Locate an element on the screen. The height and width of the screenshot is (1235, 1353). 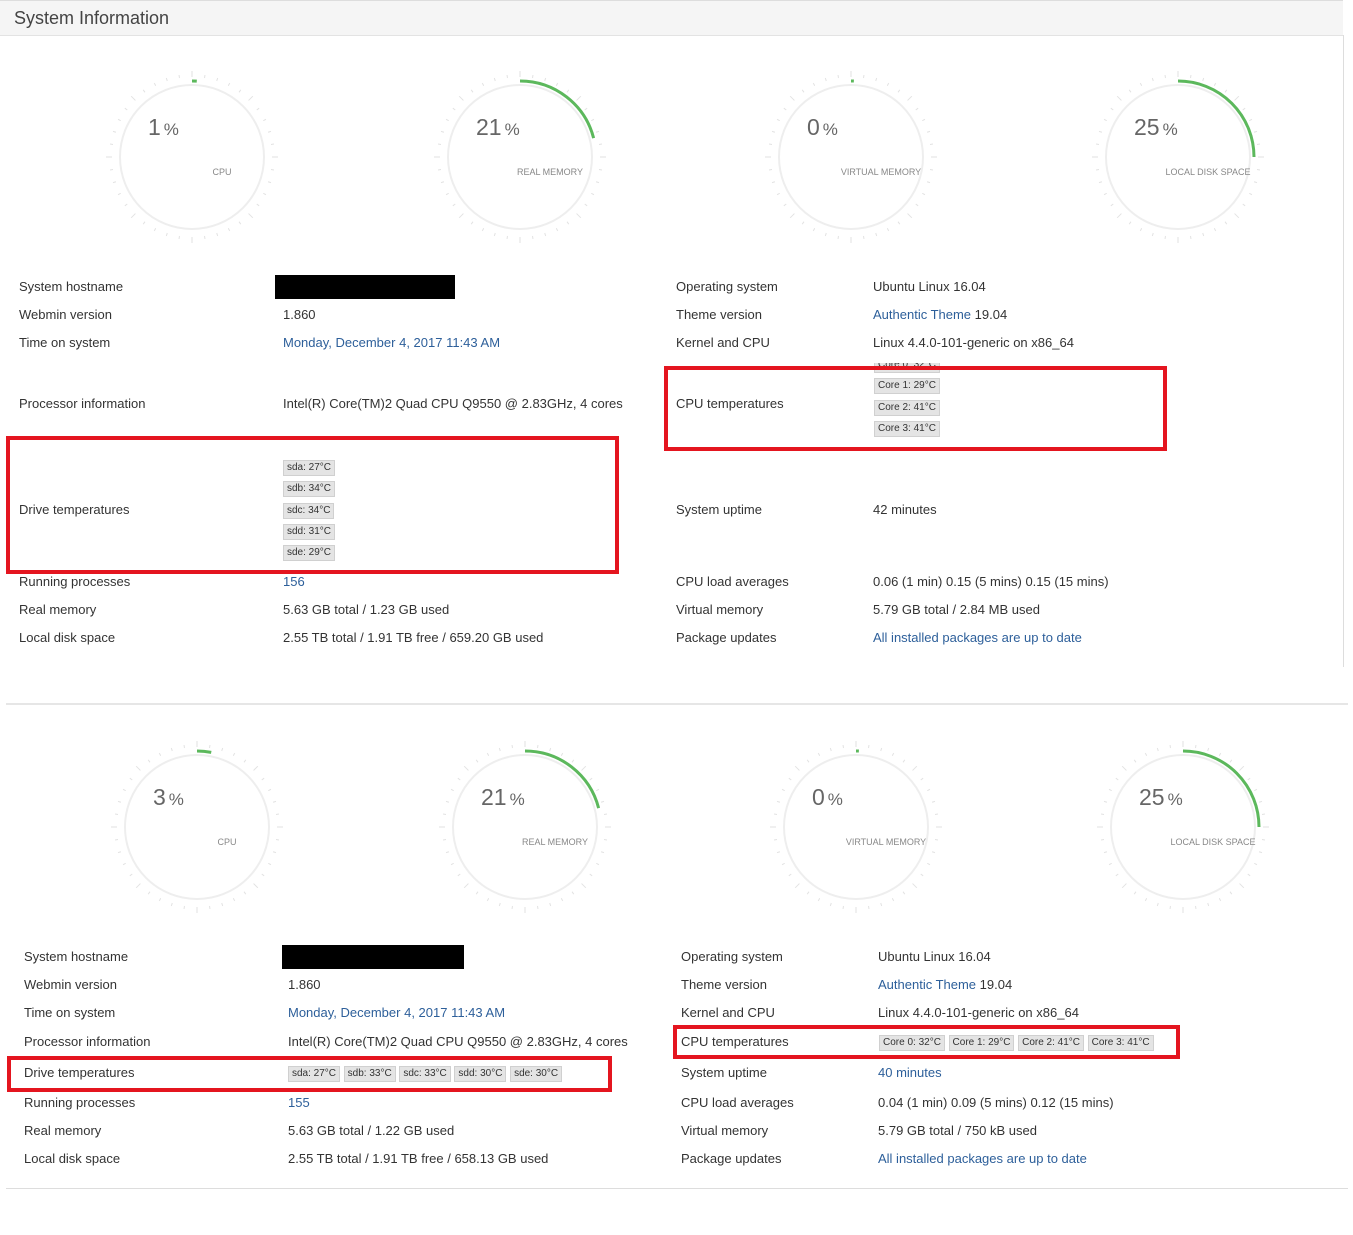
system-uptime-value: 42 minutes is located at coordinates (905, 509).